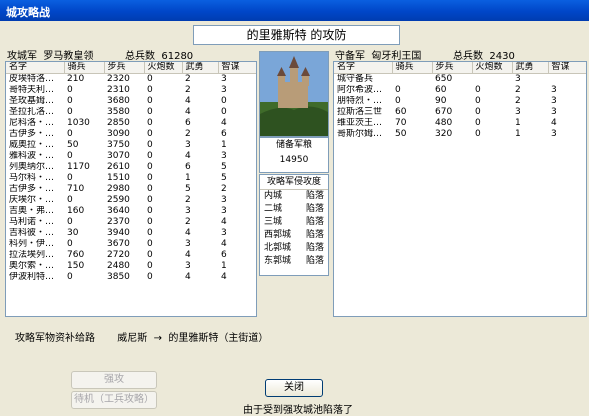 The image size is (589, 416). What do you see at coordinates (224, 134) in the screenshot?
I see `table-cell: 6` at bounding box center [224, 134].